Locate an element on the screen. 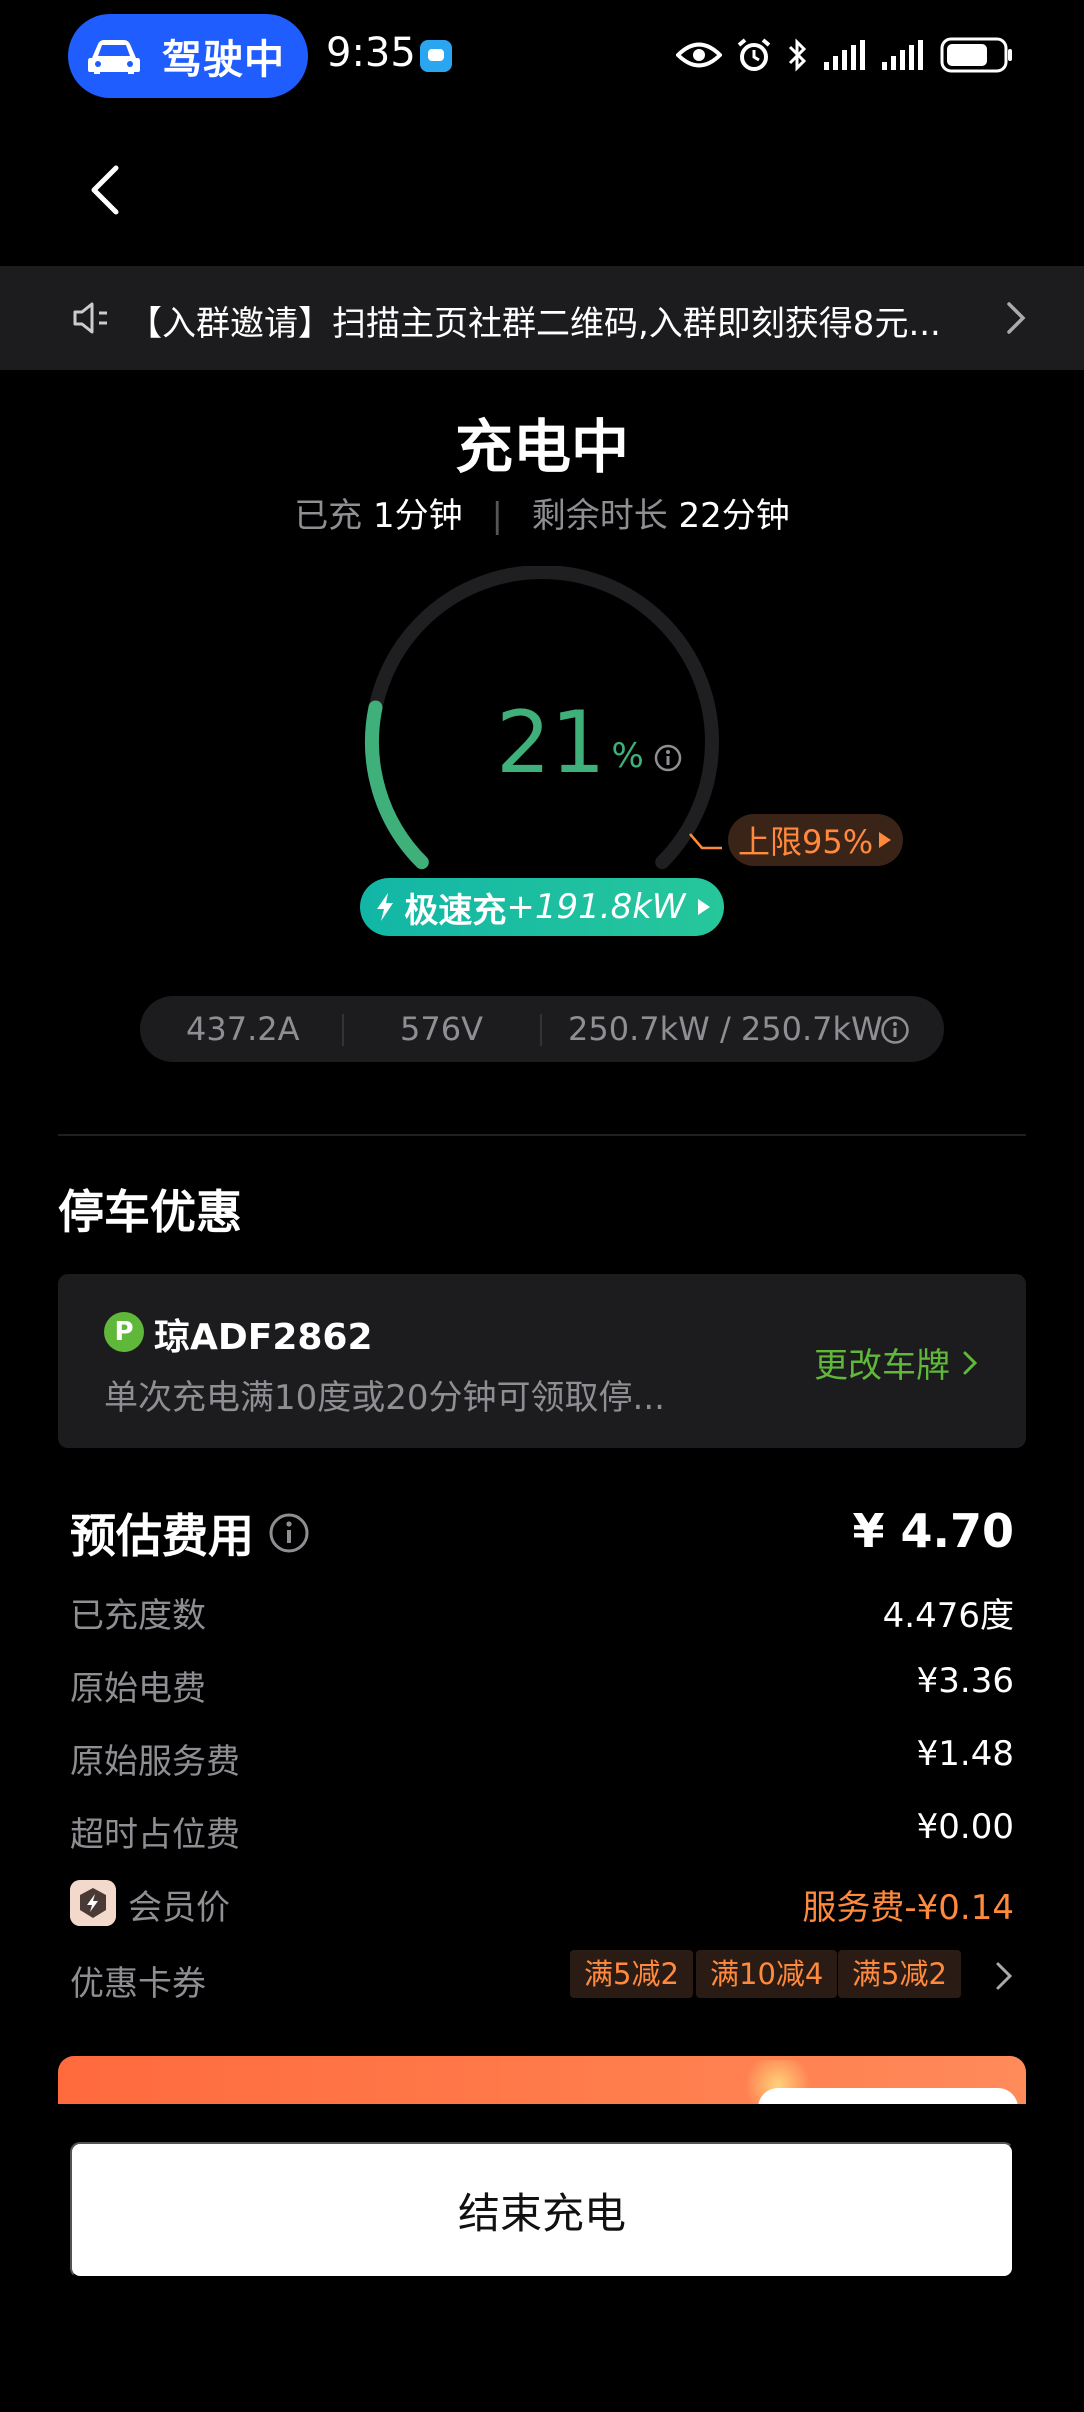  driving-mode-pill: 驾驶中 is located at coordinates (188, 56).